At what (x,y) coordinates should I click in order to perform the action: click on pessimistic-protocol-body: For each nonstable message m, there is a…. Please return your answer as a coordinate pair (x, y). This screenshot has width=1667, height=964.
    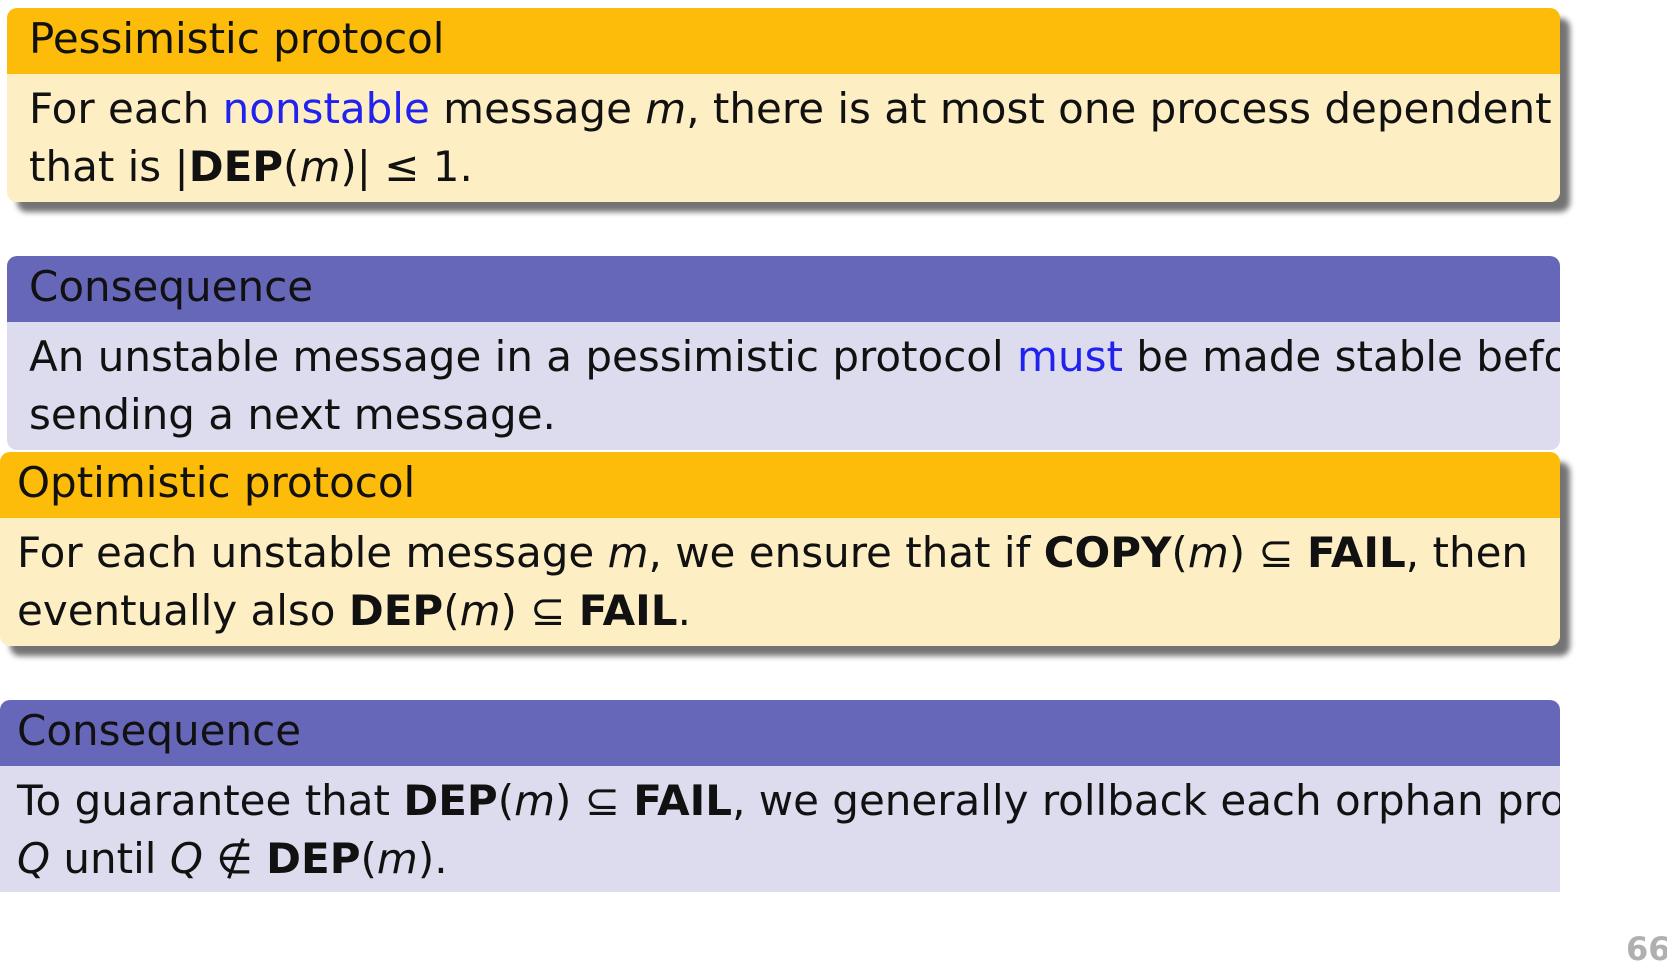
    Looking at the image, I should click on (783, 138).